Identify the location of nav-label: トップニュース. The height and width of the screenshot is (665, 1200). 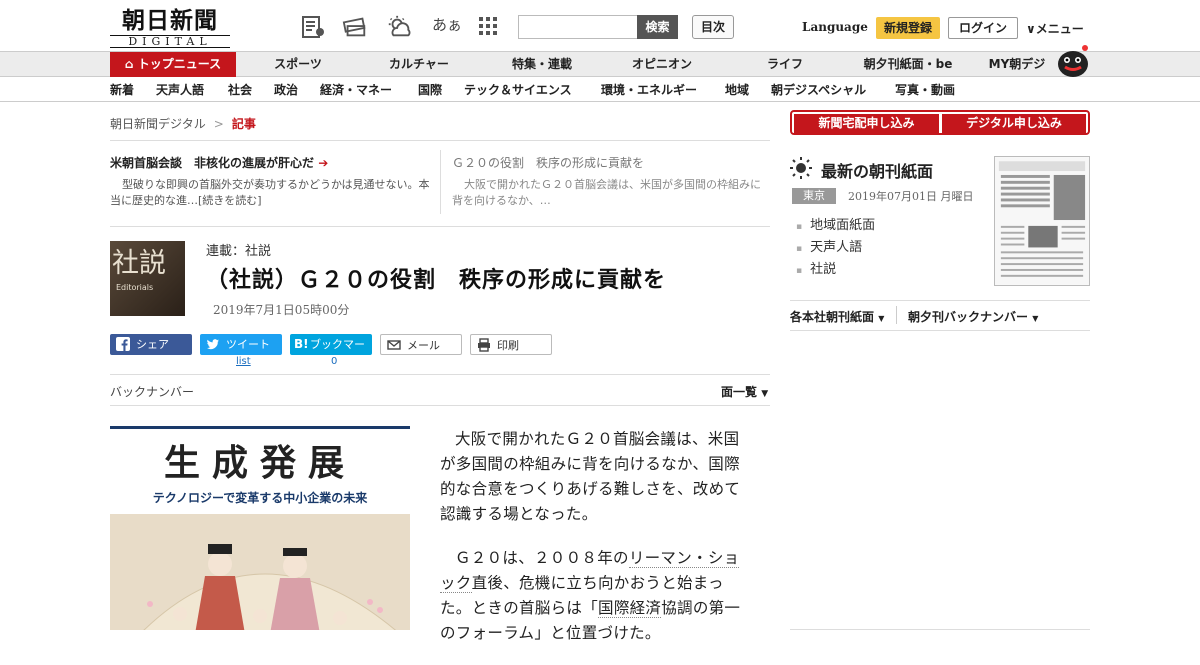
(179, 64).